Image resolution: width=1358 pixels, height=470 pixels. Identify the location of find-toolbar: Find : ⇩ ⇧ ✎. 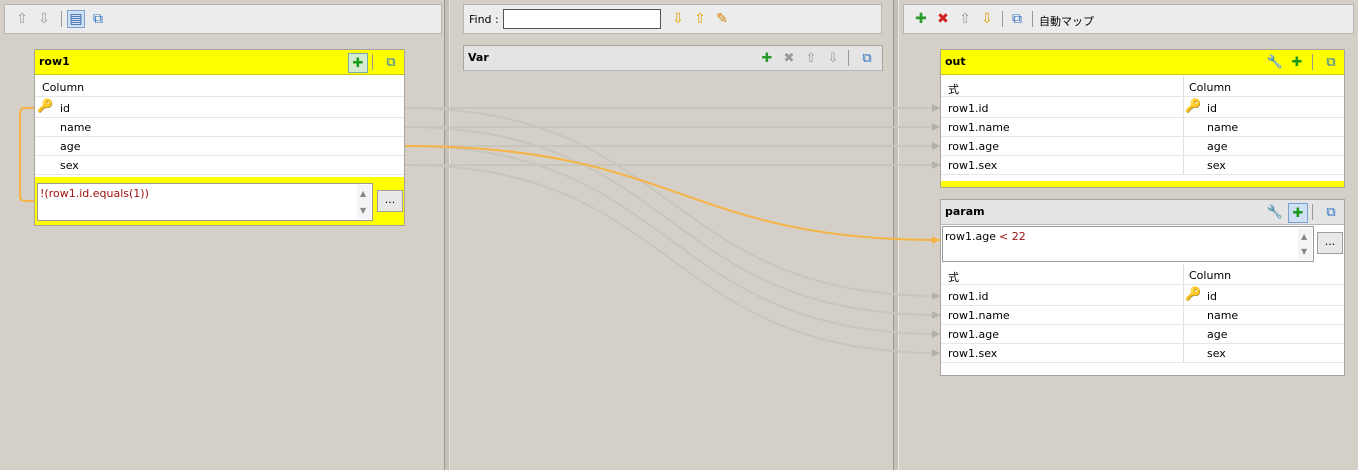
(672, 19).